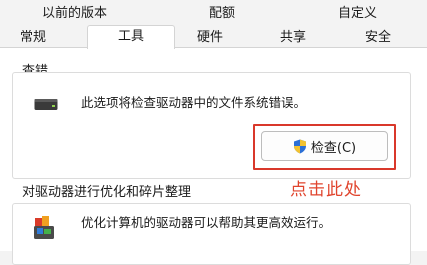  What do you see at coordinates (33, 38) in the screenshot?
I see `tab-general: 常规` at bounding box center [33, 38].